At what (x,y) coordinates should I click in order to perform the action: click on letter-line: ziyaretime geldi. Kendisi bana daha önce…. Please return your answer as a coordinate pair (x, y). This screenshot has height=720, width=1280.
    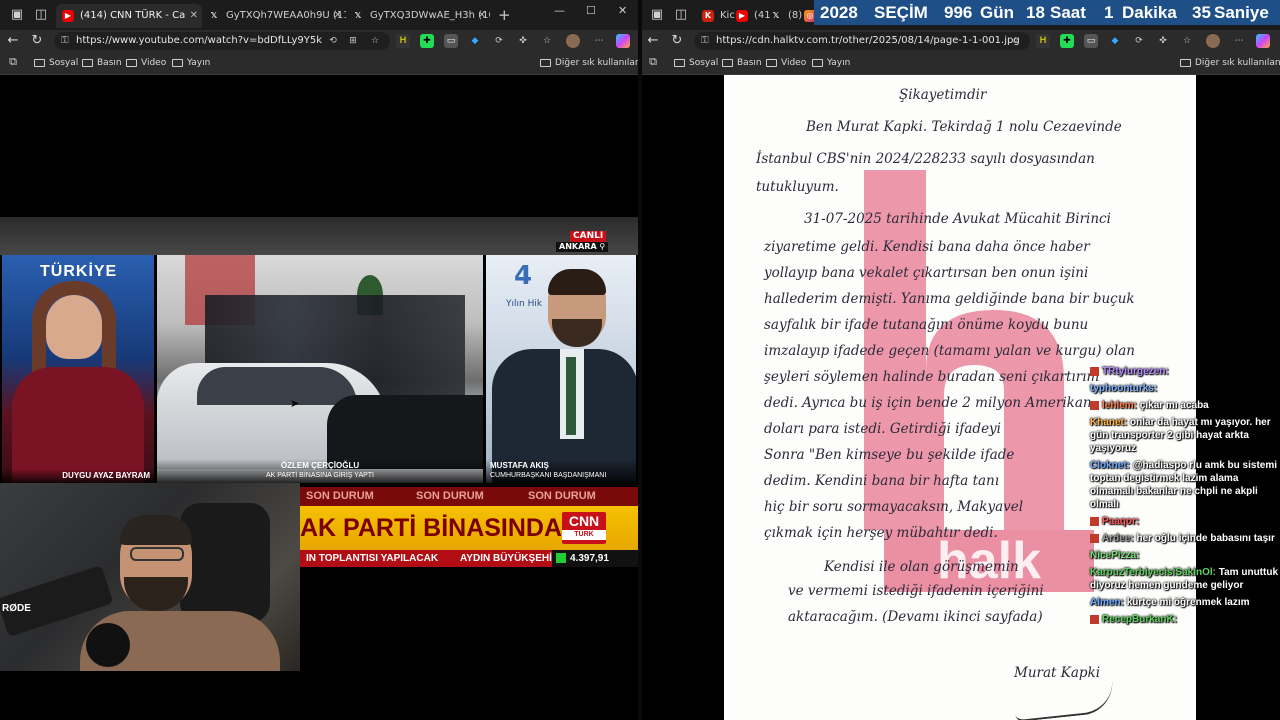
    Looking at the image, I should click on (927, 247).